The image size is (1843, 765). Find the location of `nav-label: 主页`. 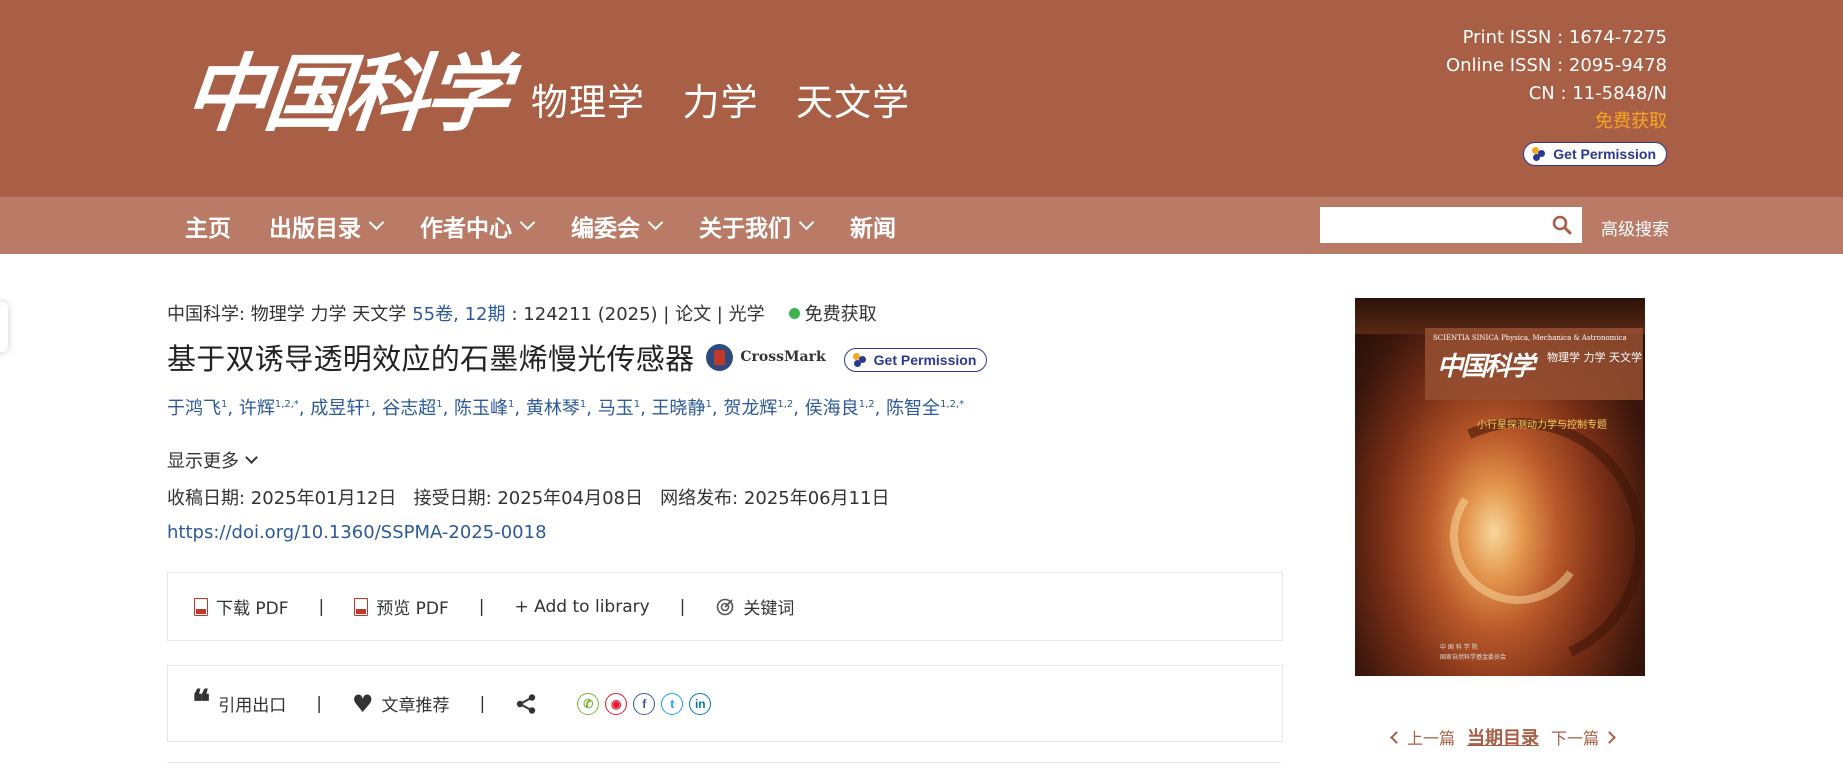

nav-label: 主页 is located at coordinates (208, 228).